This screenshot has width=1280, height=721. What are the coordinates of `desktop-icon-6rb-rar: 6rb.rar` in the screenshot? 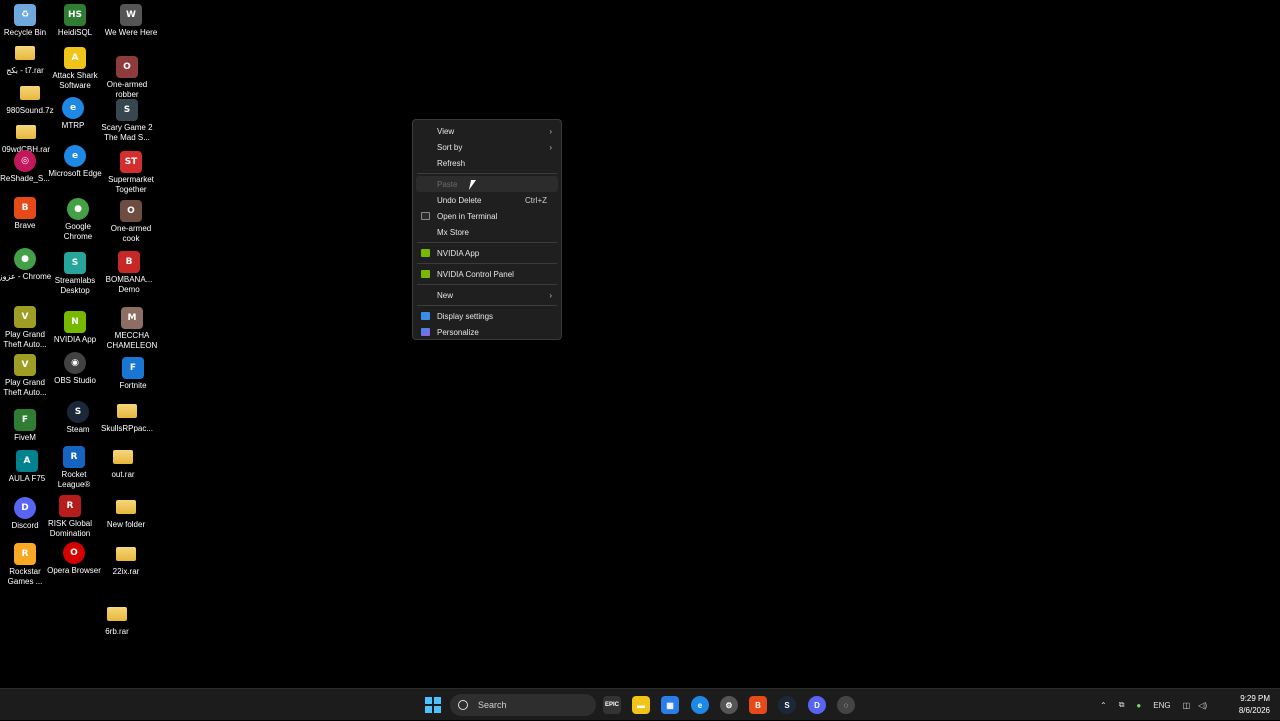 It's located at (117, 620).